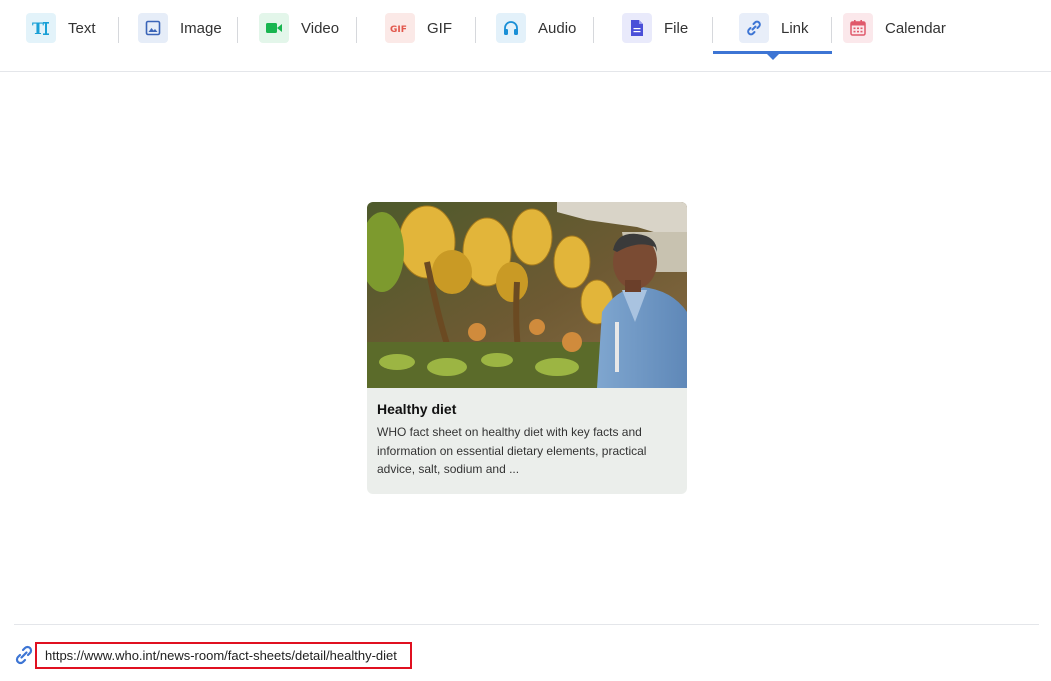 Image resolution: width=1051 pixels, height=681 pixels. What do you see at coordinates (299, 28) in the screenshot?
I see `tab-video: Video` at bounding box center [299, 28].